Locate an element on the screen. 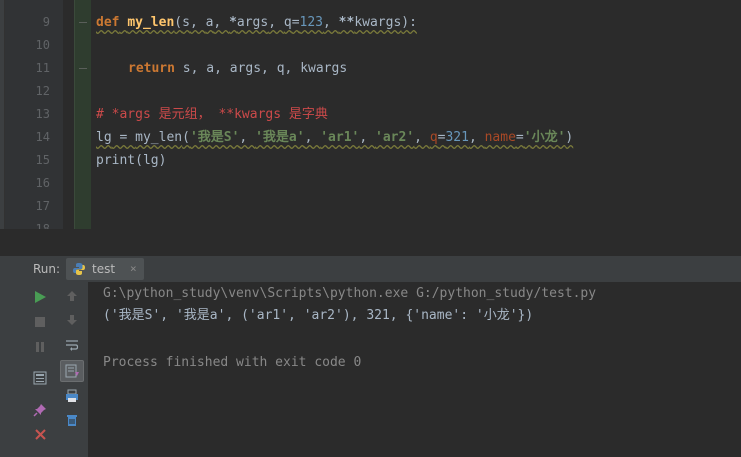  print-icon is located at coordinates (72, 395).